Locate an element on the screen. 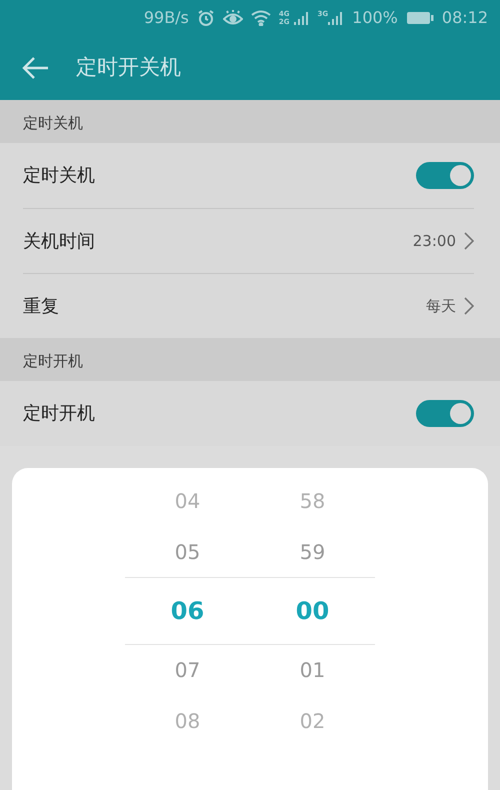  picker-item: 06 is located at coordinates (187, 610).